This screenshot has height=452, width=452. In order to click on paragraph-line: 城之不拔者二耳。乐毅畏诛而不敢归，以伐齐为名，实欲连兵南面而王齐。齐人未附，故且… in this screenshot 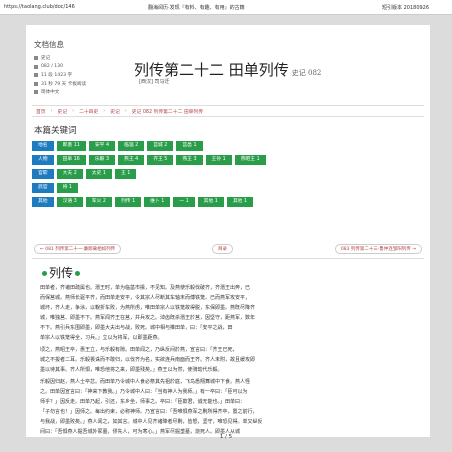, I will do `click(148, 360)`.